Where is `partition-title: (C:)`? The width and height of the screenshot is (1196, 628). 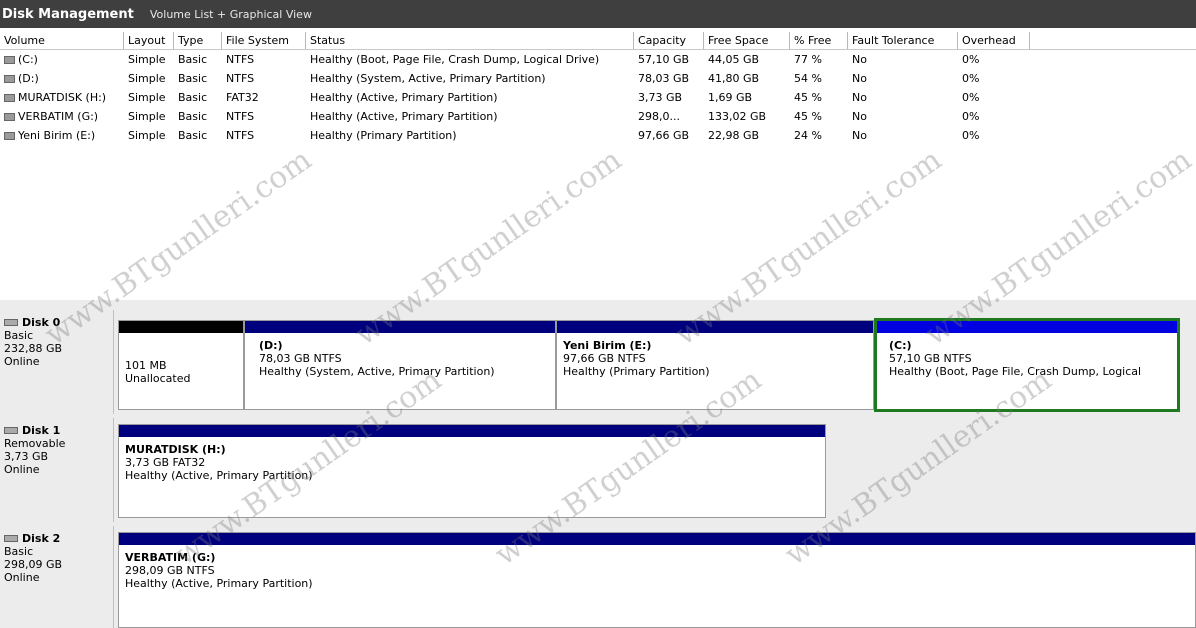
partition-title: (C:) is located at coordinates (900, 345).